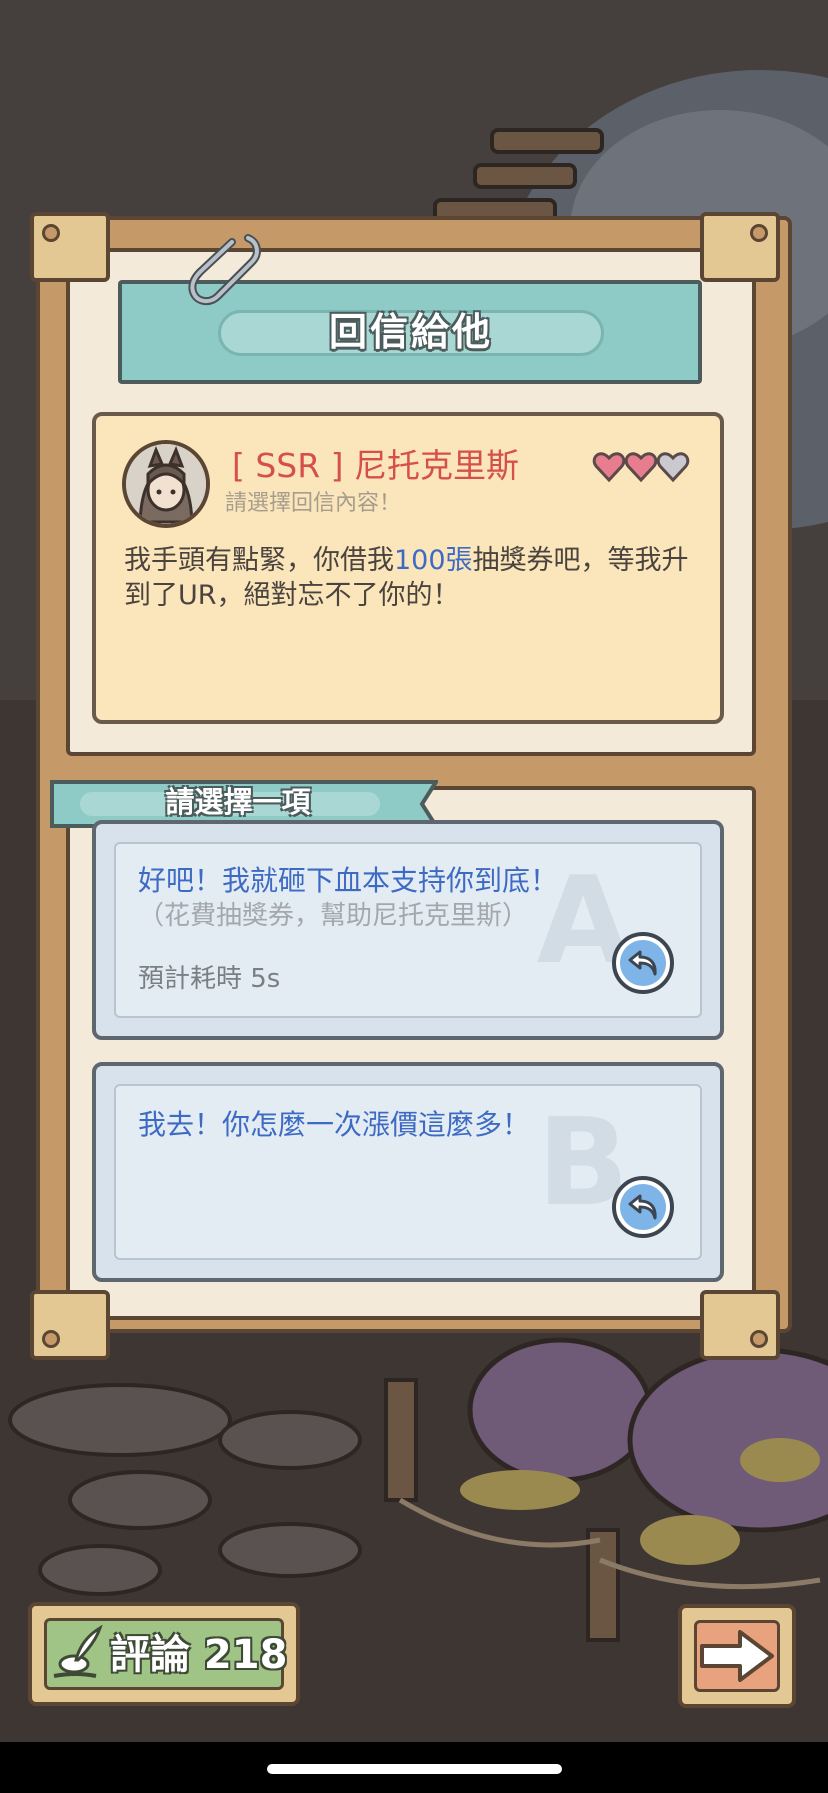 The width and height of the screenshot is (828, 1793). I want to click on home-indicator, so click(414, 1769).